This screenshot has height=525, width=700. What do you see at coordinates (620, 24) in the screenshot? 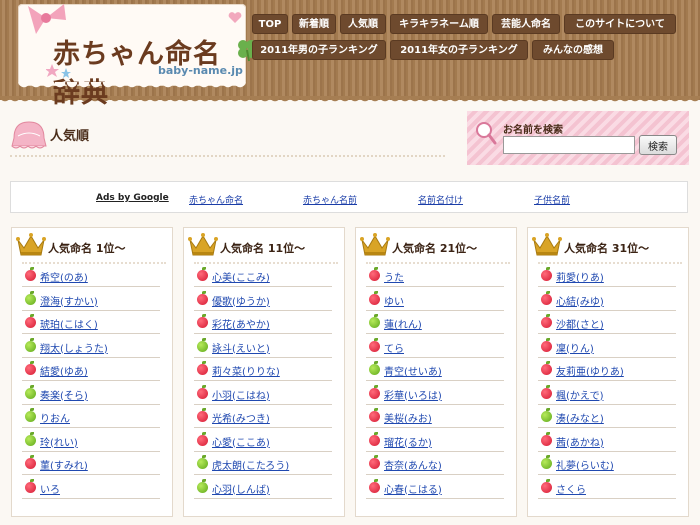
I see `nav-about: このサイトについて` at bounding box center [620, 24].